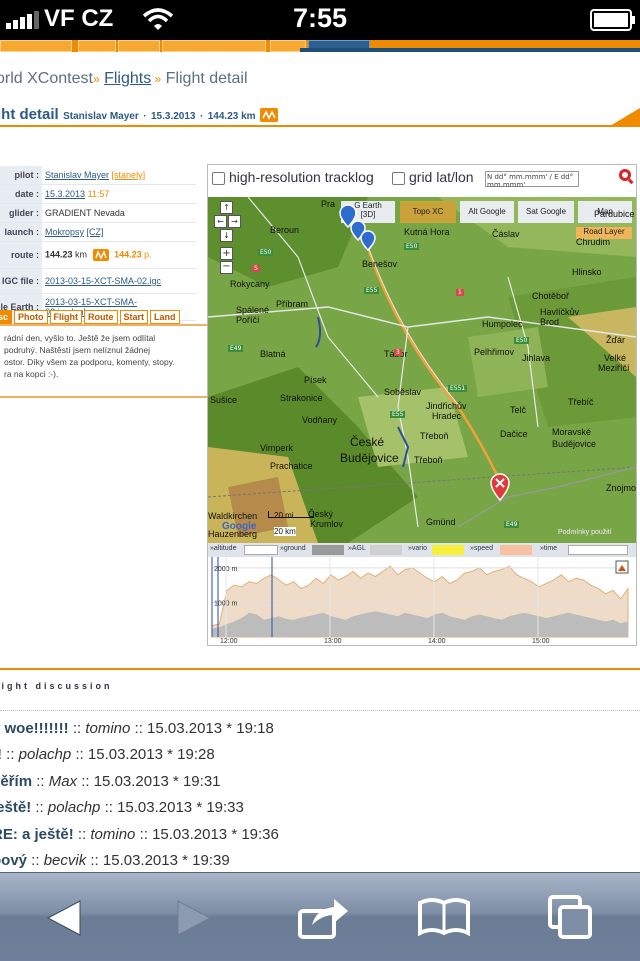 Image resolution: width=640 pixels, height=961 pixels. Describe the element at coordinates (56, 686) in the screenshot. I see `discussion-title: light discussion` at that location.